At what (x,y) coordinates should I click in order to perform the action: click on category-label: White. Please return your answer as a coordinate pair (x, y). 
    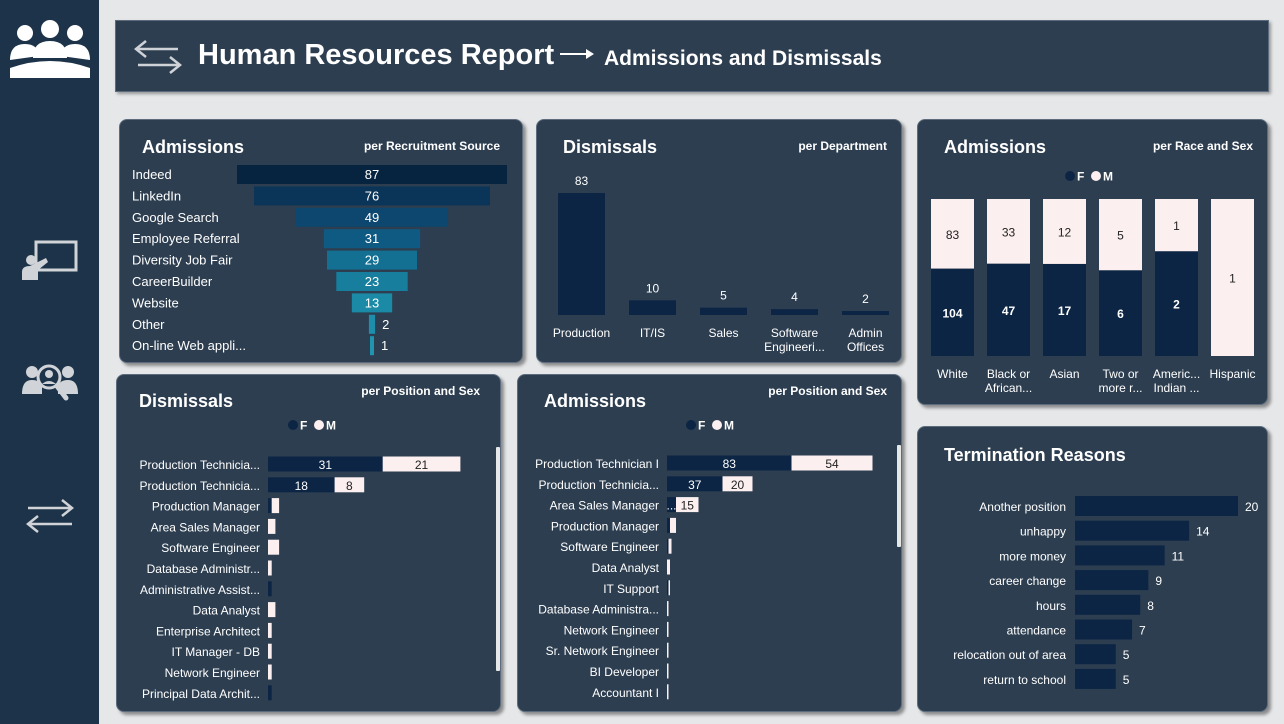
    Looking at the image, I should click on (952, 374).